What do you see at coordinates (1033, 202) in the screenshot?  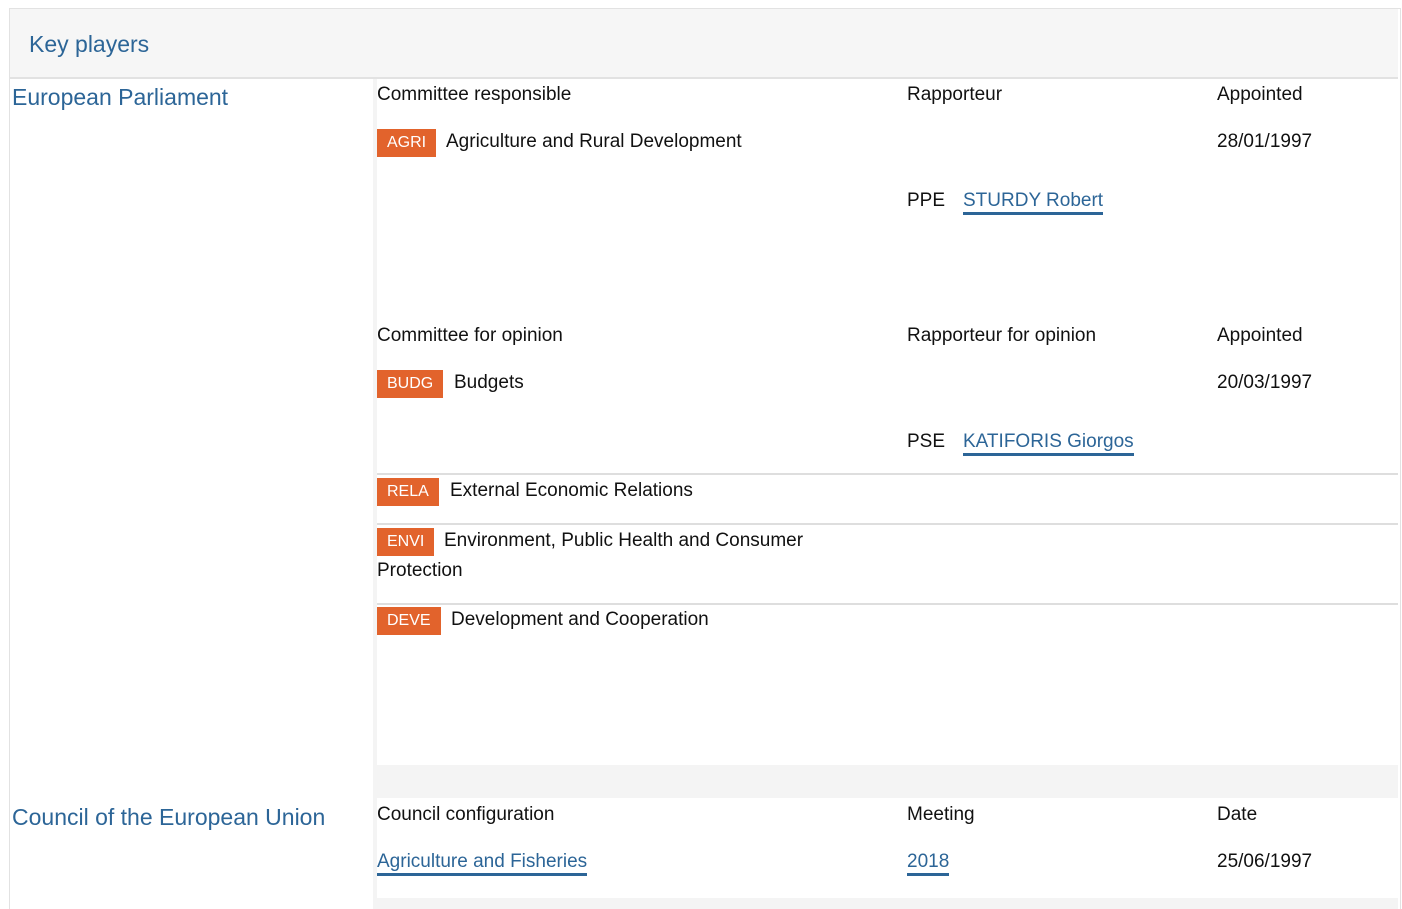 I see `rapporteur-link-sturdy: STURDY Robert` at bounding box center [1033, 202].